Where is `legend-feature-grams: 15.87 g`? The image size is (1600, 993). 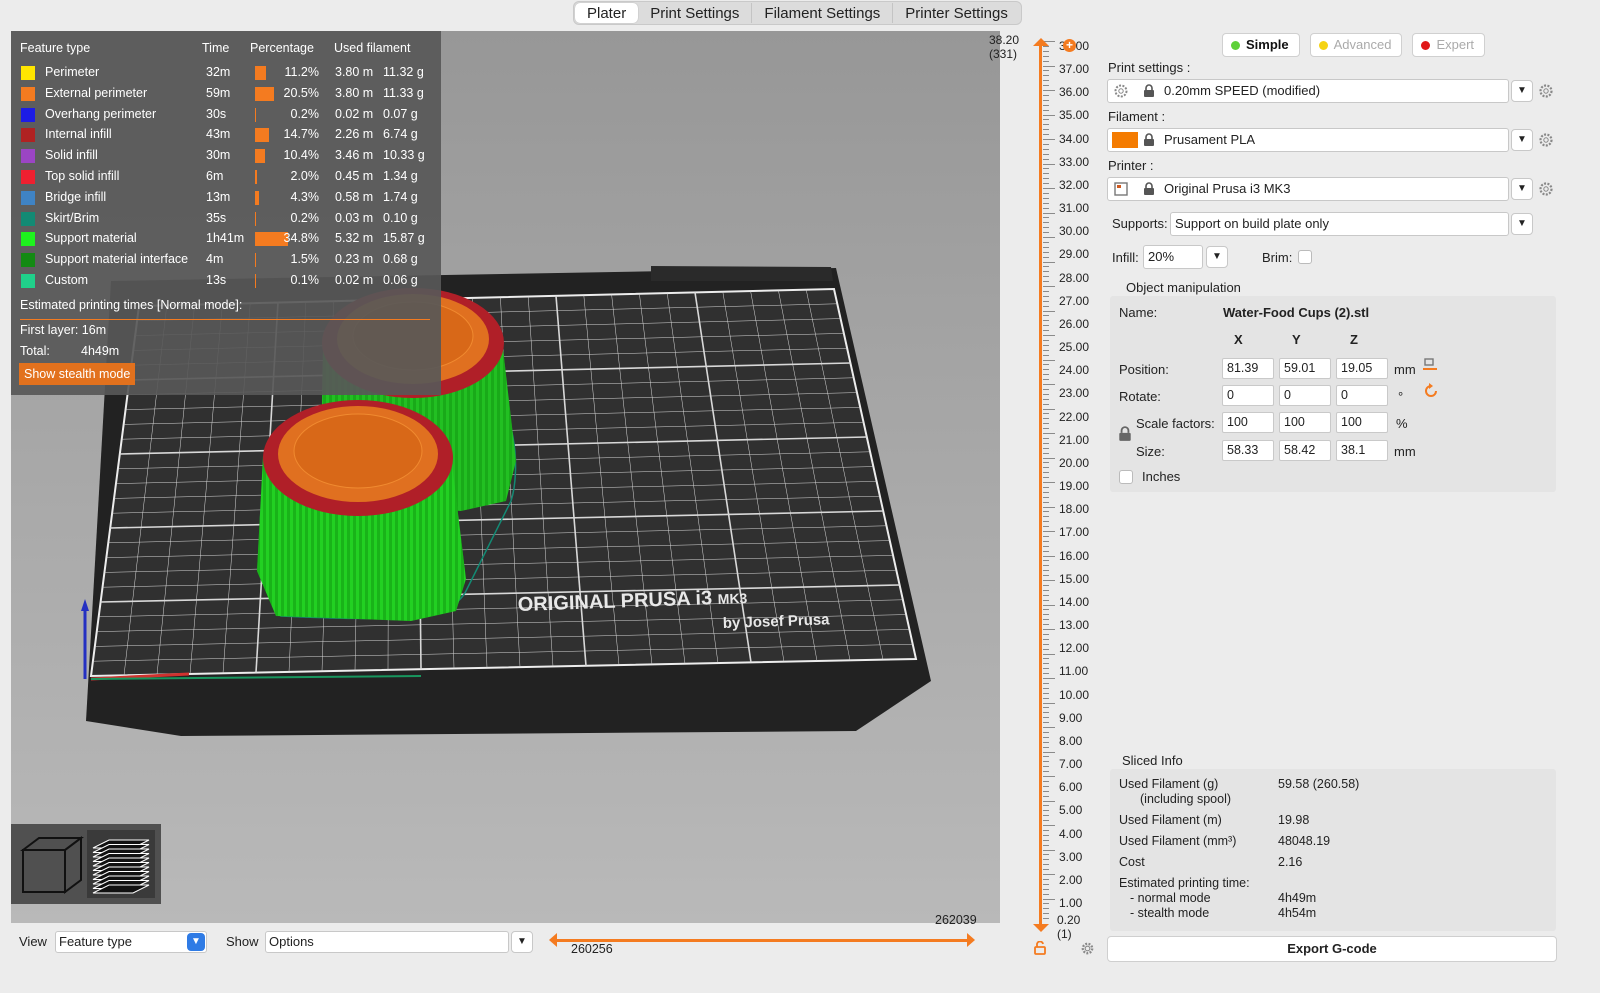
legend-feature-grams: 15.87 g is located at coordinates (404, 238).